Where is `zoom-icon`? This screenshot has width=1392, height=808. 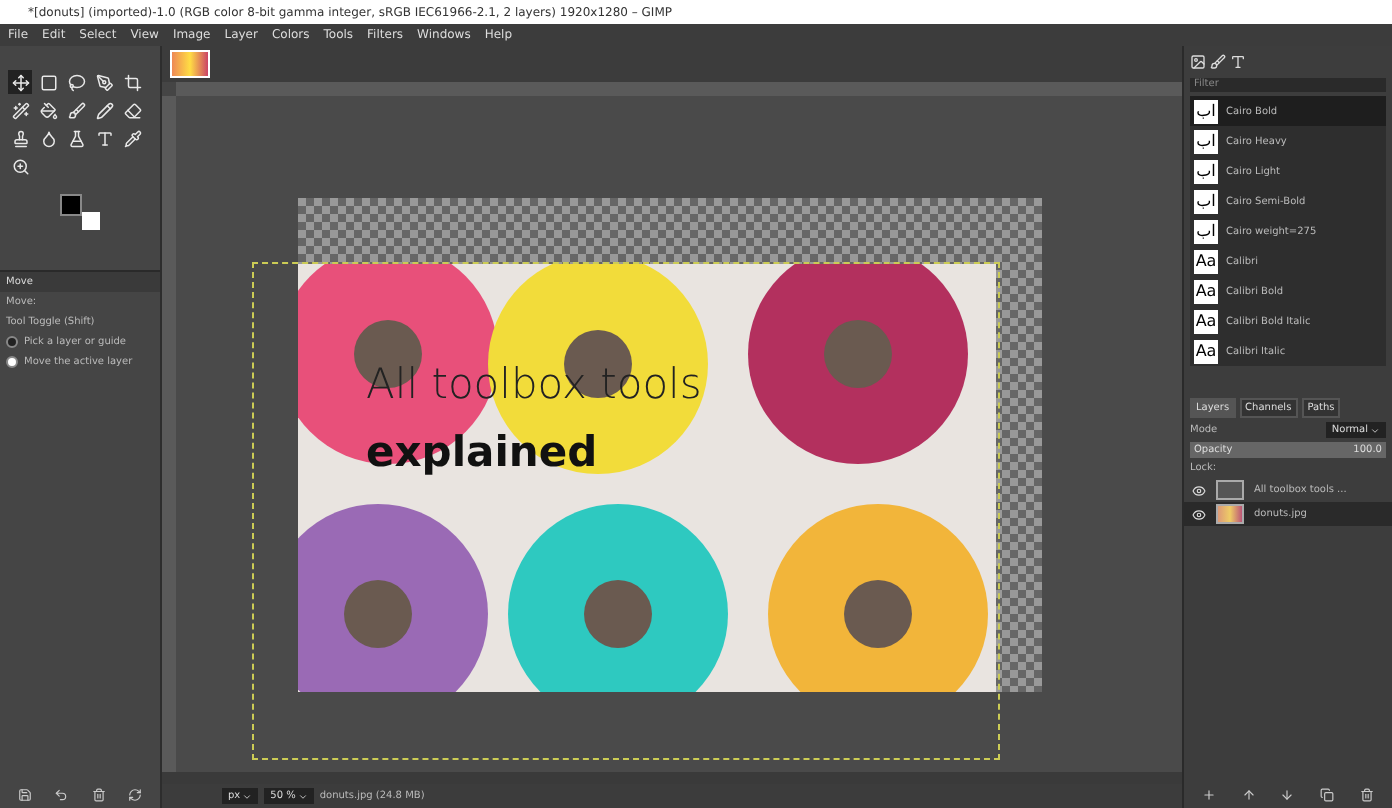
zoom-icon is located at coordinates (20, 166).